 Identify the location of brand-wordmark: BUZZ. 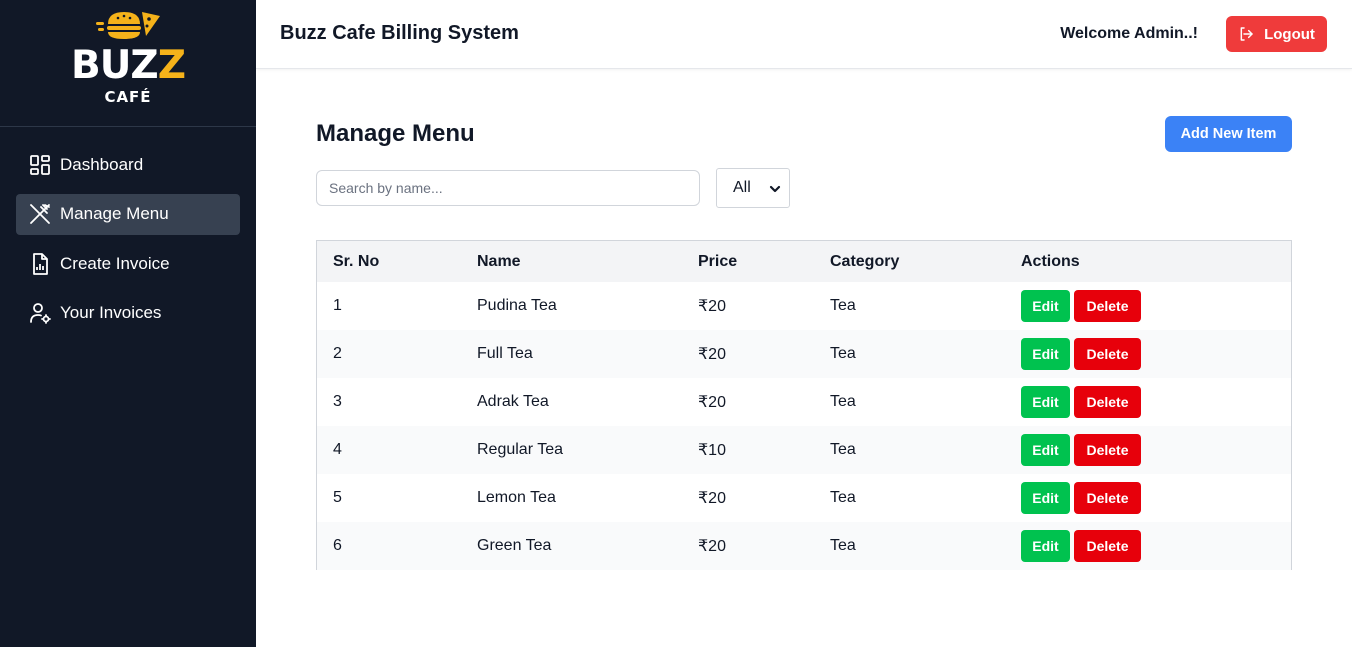
(128, 65).